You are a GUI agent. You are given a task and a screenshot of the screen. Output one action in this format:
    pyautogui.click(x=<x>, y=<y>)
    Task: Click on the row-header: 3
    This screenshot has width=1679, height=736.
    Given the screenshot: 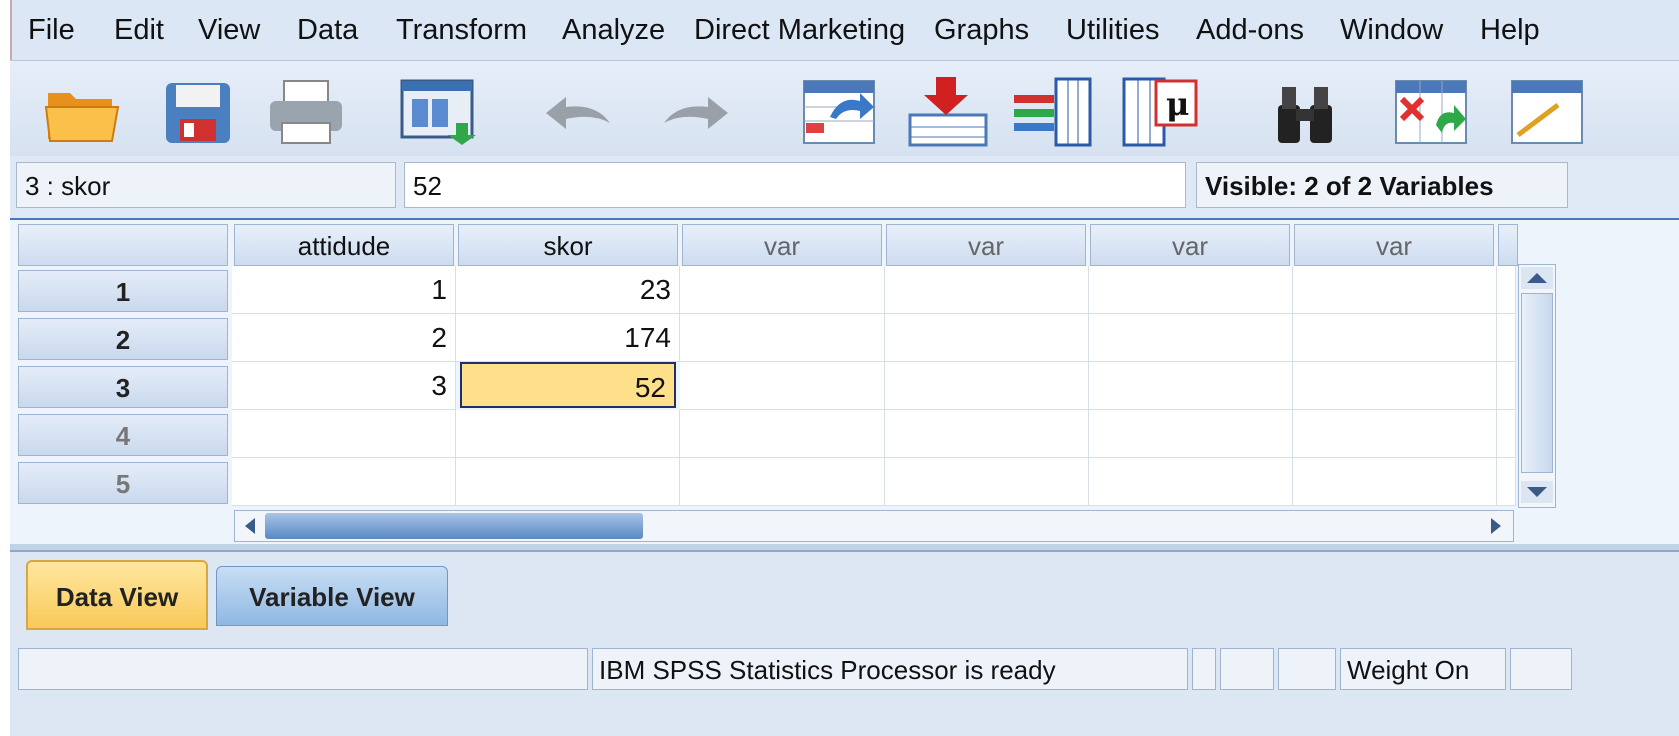 What is the action you would take?
    pyautogui.click(x=123, y=387)
    